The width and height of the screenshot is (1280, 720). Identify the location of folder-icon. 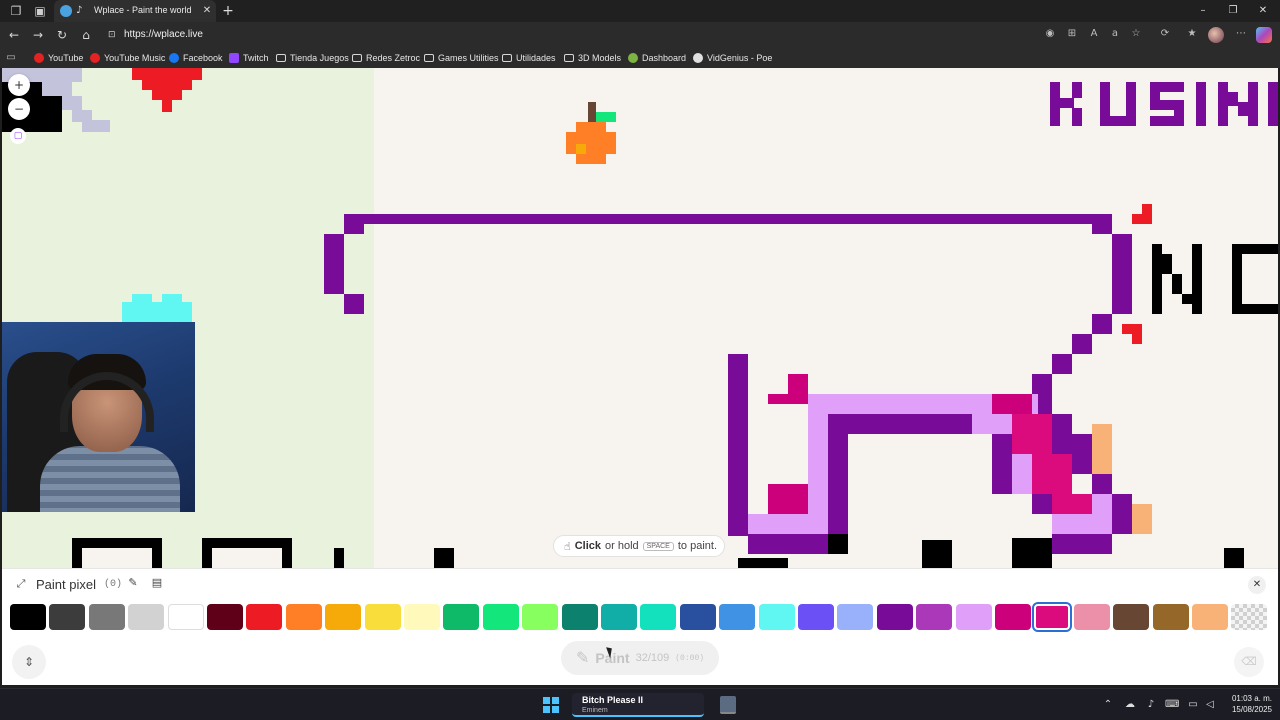
(429, 58).